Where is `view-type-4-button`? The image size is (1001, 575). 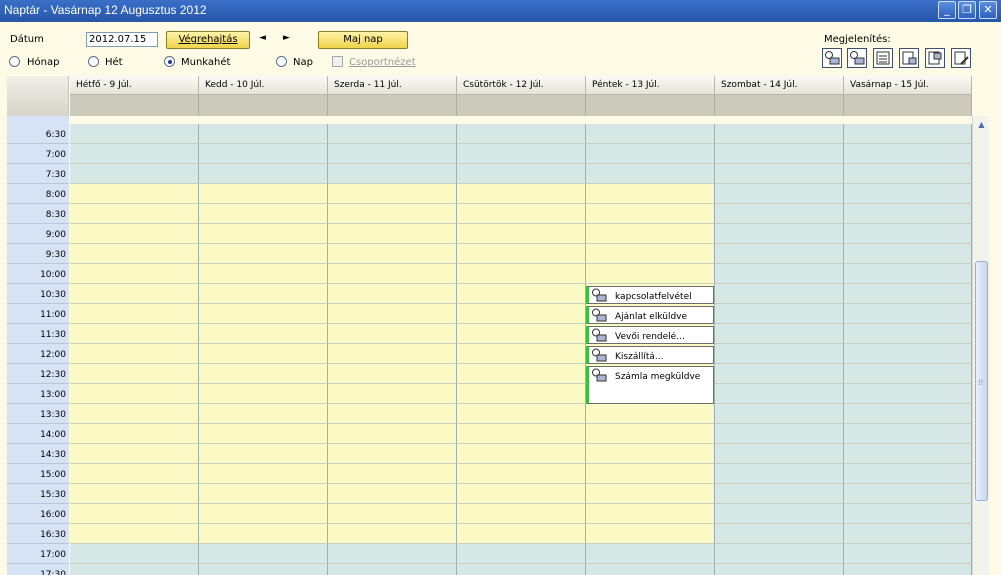 view-type-4-button is located at coordinates (909, 58).